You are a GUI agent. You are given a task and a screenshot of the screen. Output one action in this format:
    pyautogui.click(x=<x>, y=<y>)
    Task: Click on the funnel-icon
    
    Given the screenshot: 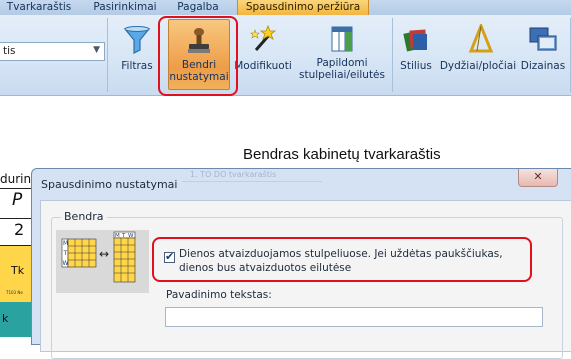 What is the action you would take?
    pyautogui.click(x=137, y=40)
    